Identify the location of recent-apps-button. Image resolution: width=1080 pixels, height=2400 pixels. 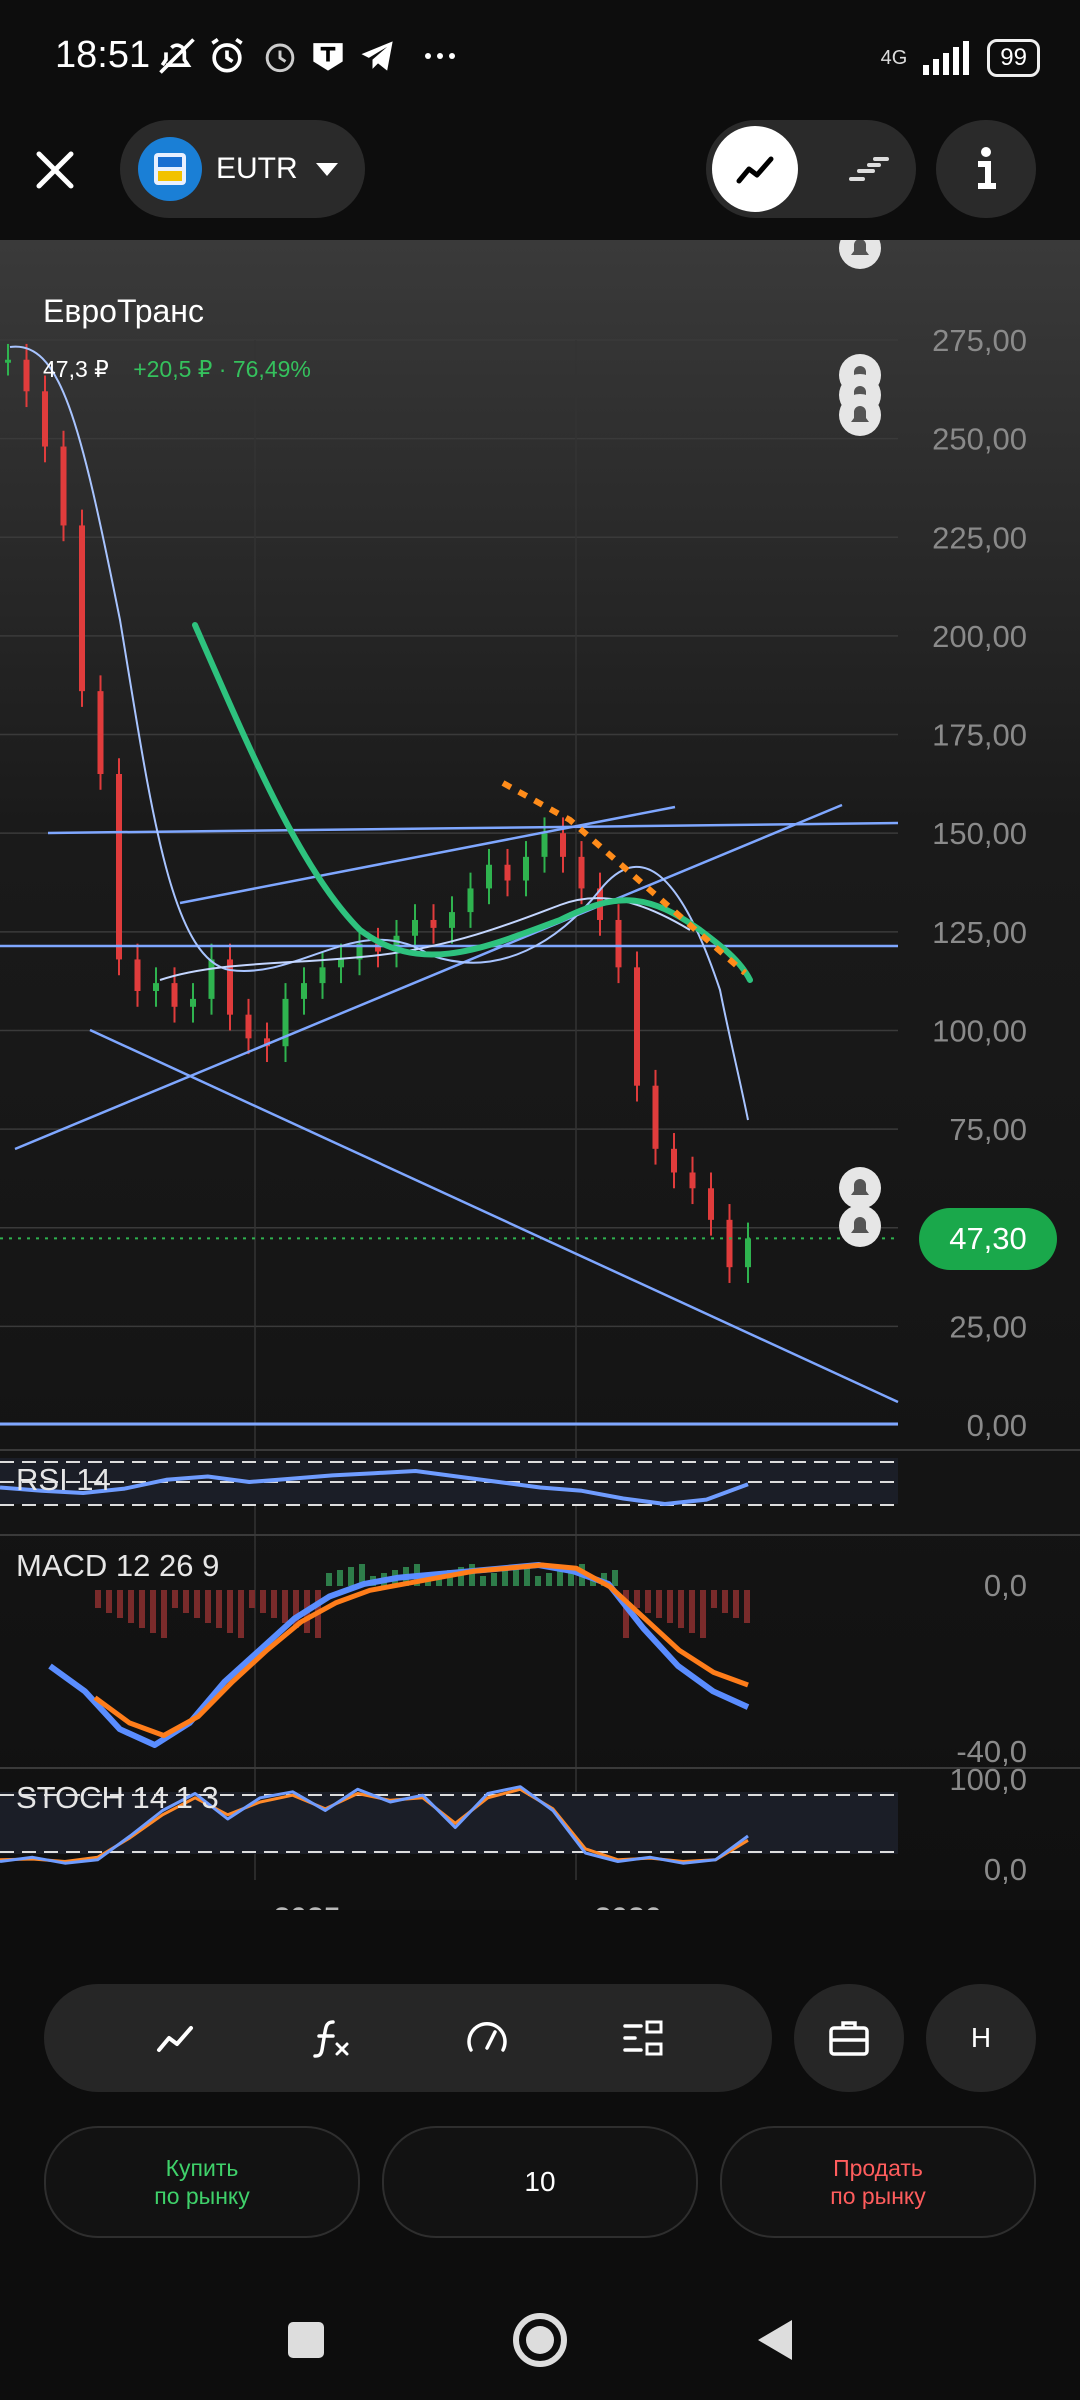
(306, 2340).